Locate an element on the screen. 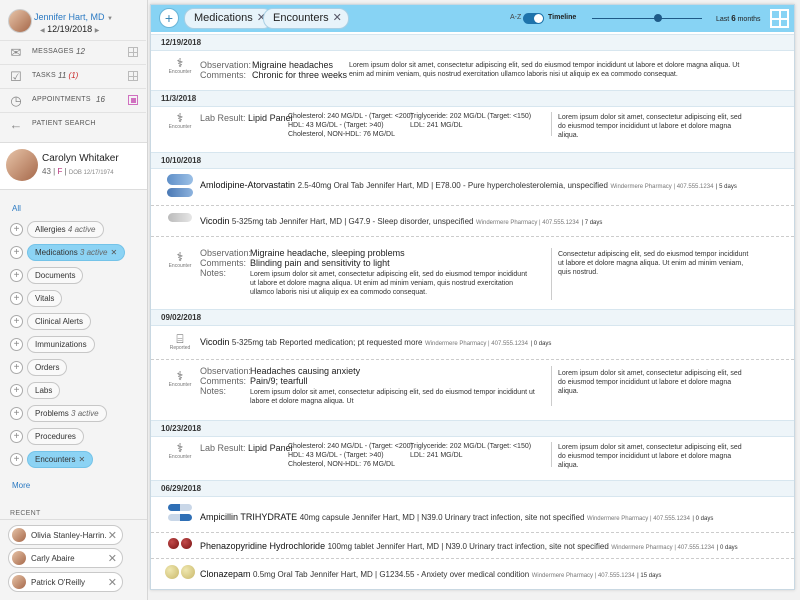  filter-vitals: + Vitals is located at coordinates (77, 298).